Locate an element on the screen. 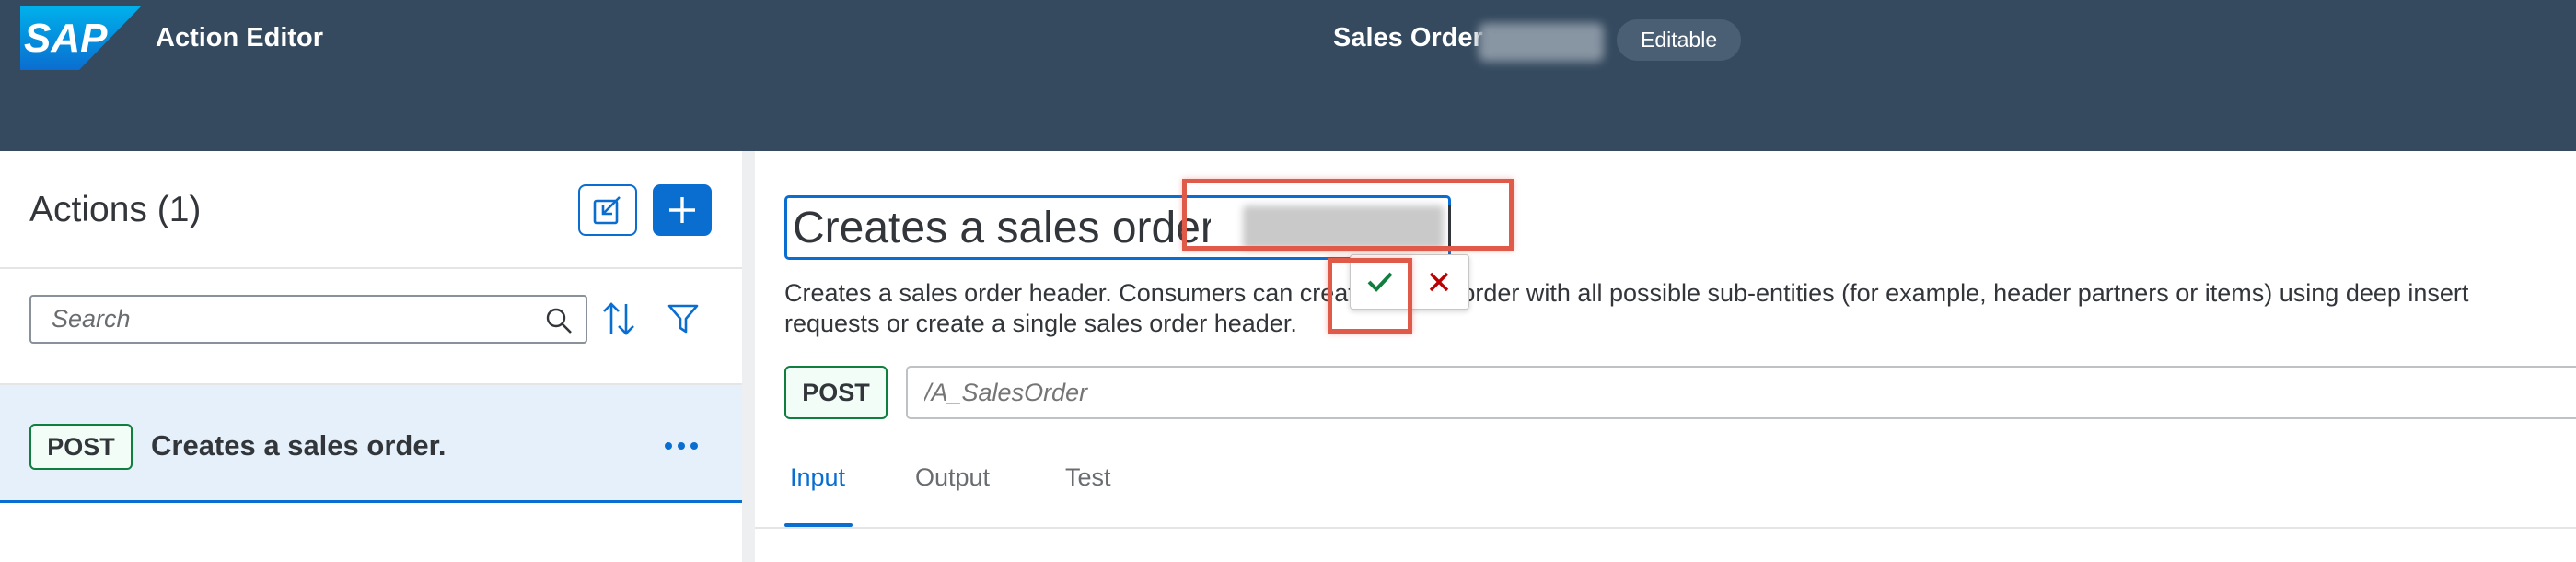 The image size is (2576, 562). action-title-input is located at coordinates (999, 227).